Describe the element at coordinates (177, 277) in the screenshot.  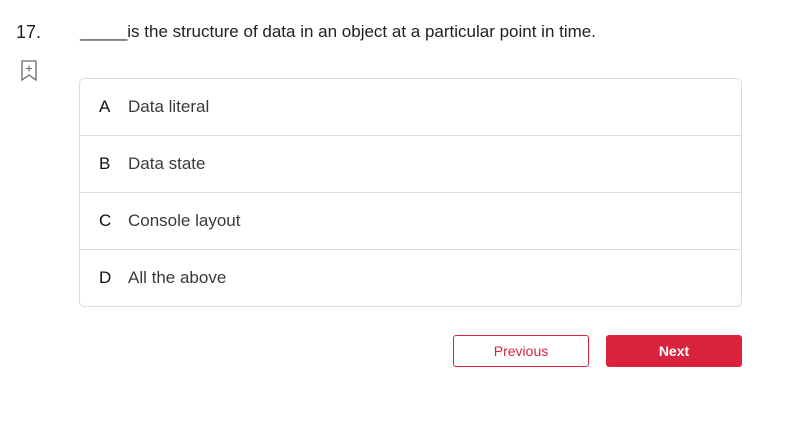
I see `option-text: All the above` at that location.